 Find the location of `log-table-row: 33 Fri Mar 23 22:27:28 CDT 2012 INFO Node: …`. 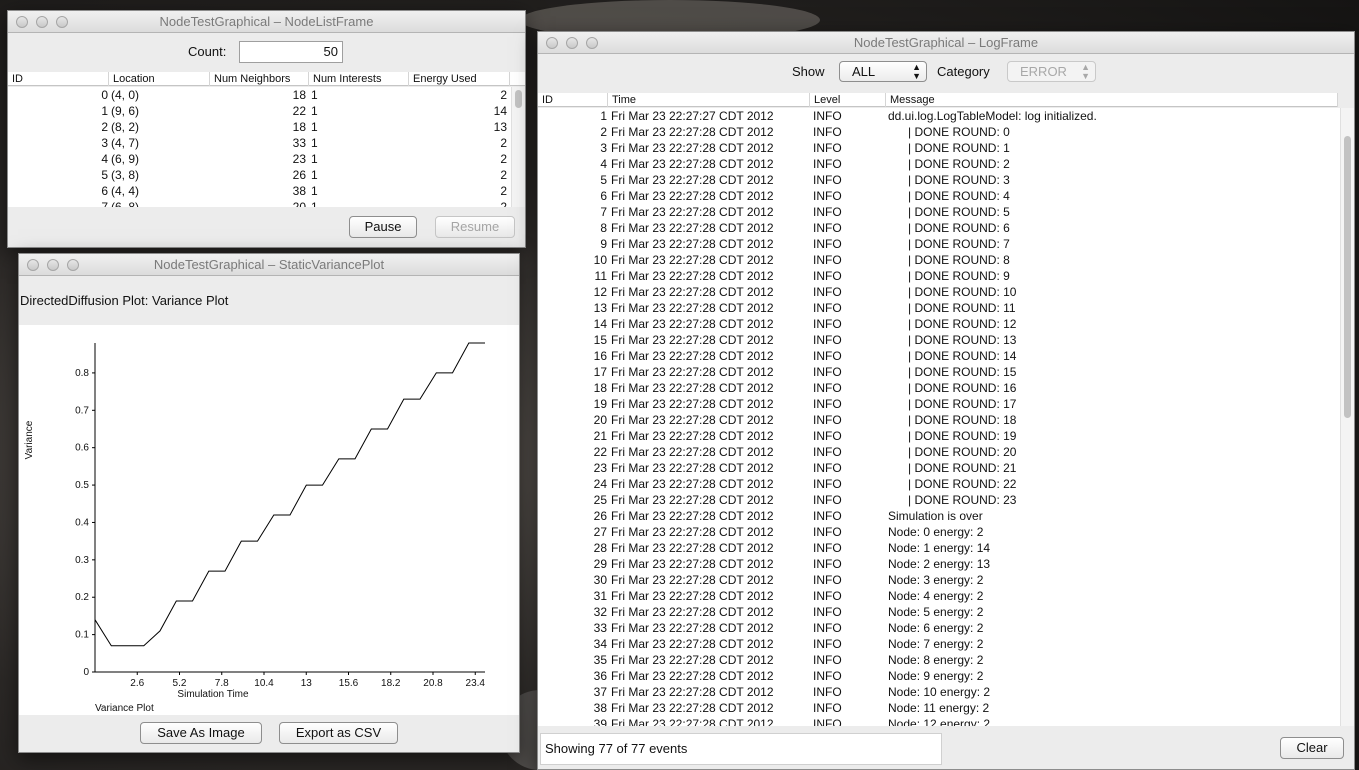

log-table-row: 33 Fri Mar 23 22:27:28 CDT 2012 INFO Node: … is located at coordinates (939, 628).